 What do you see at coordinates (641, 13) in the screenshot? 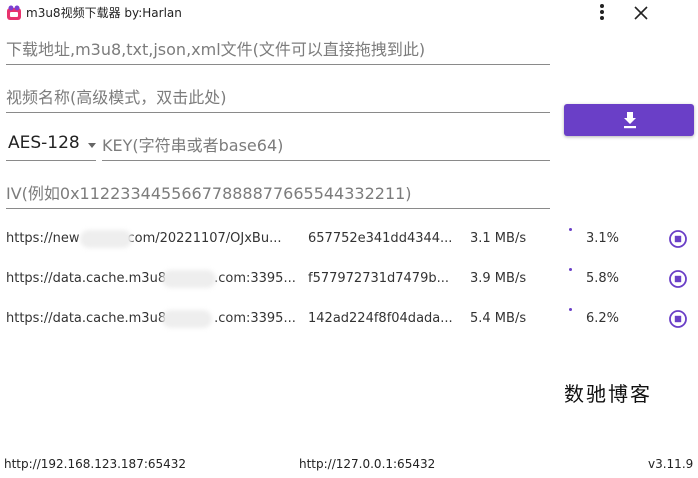
I see `close-icon` at bounding box center [641, 13].